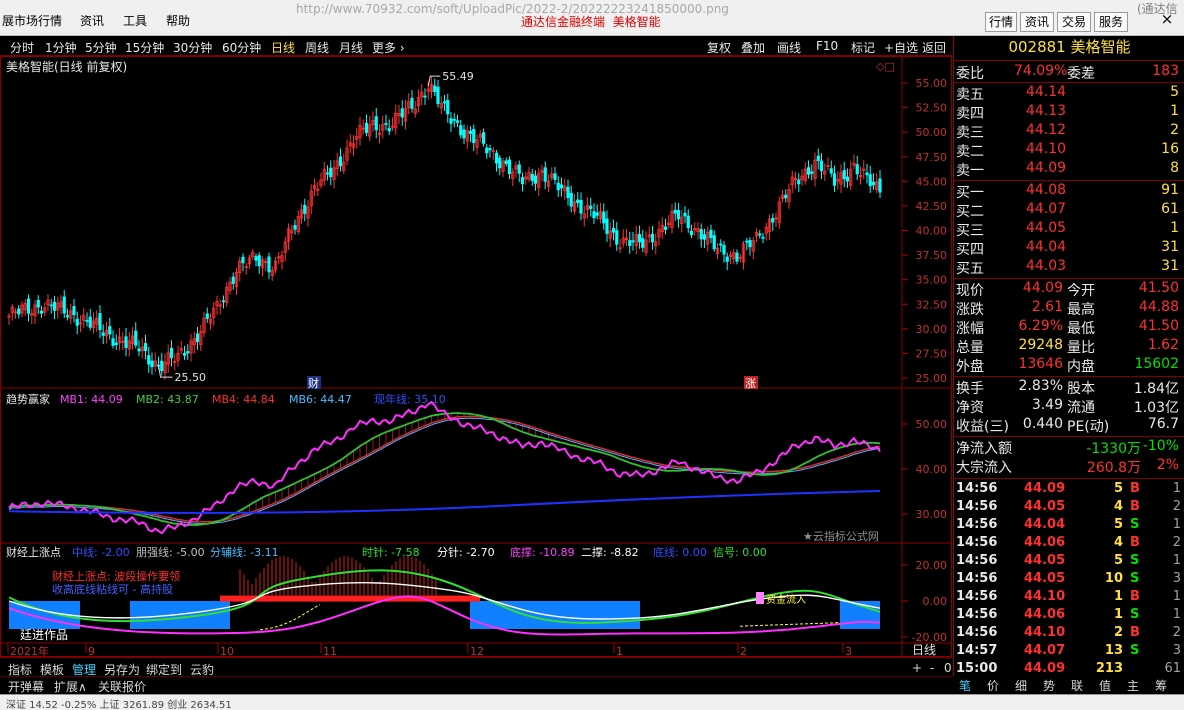 This screenshot has width=1184, height=710. Describe the element at coordinates (1040, 364) in the screenshot. I see `stat-value: 13646` at that location.